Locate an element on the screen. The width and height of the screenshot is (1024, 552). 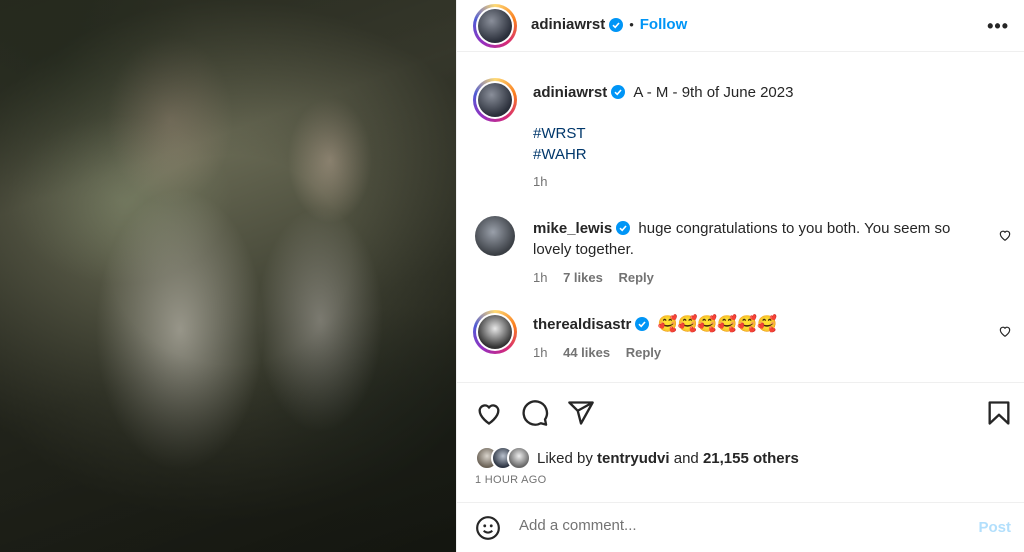
save-icon is located at coordinates (999, 413).